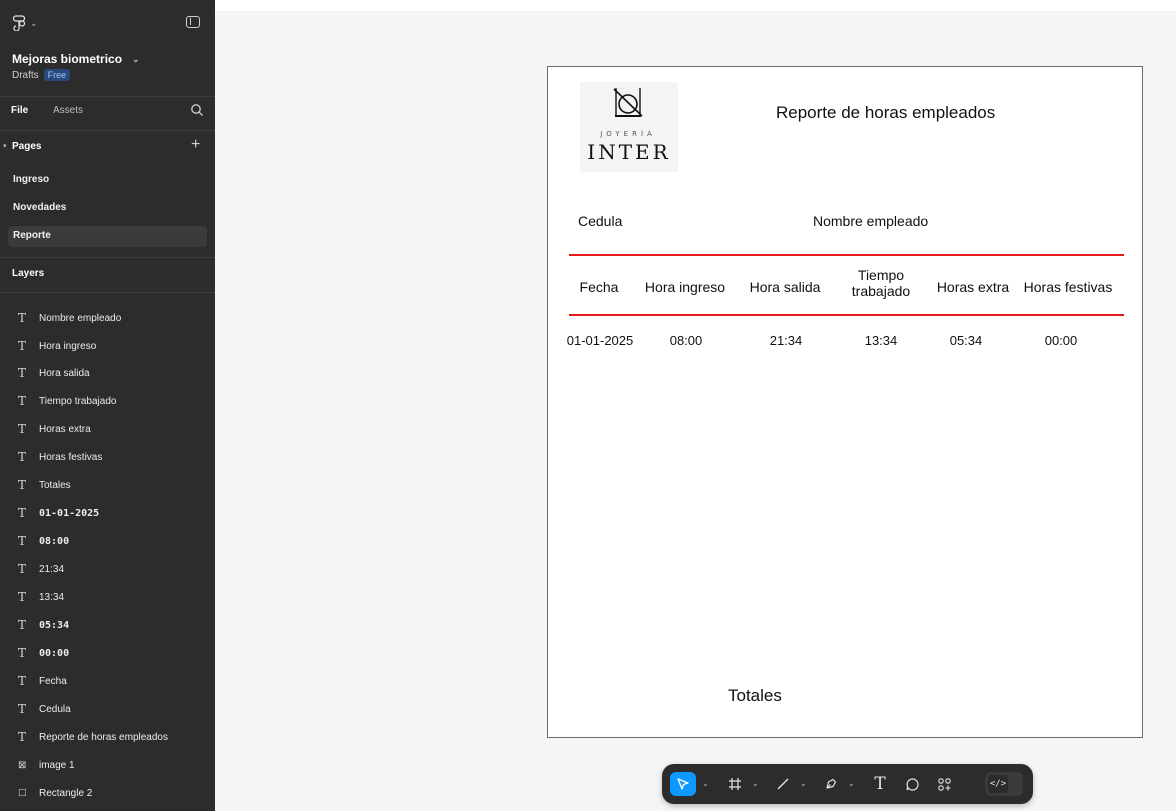 Image resolution: width=1176 pixels, height=811 pixels. Describe the element at coordinates (683, 784) in the screenshot. I see `move-tool-button` at that location.